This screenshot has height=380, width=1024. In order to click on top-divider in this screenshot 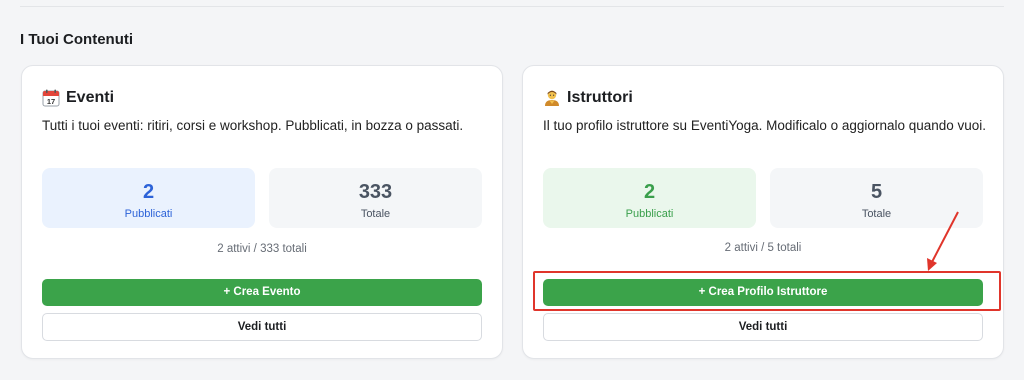, I will do `click(512, 6)`.